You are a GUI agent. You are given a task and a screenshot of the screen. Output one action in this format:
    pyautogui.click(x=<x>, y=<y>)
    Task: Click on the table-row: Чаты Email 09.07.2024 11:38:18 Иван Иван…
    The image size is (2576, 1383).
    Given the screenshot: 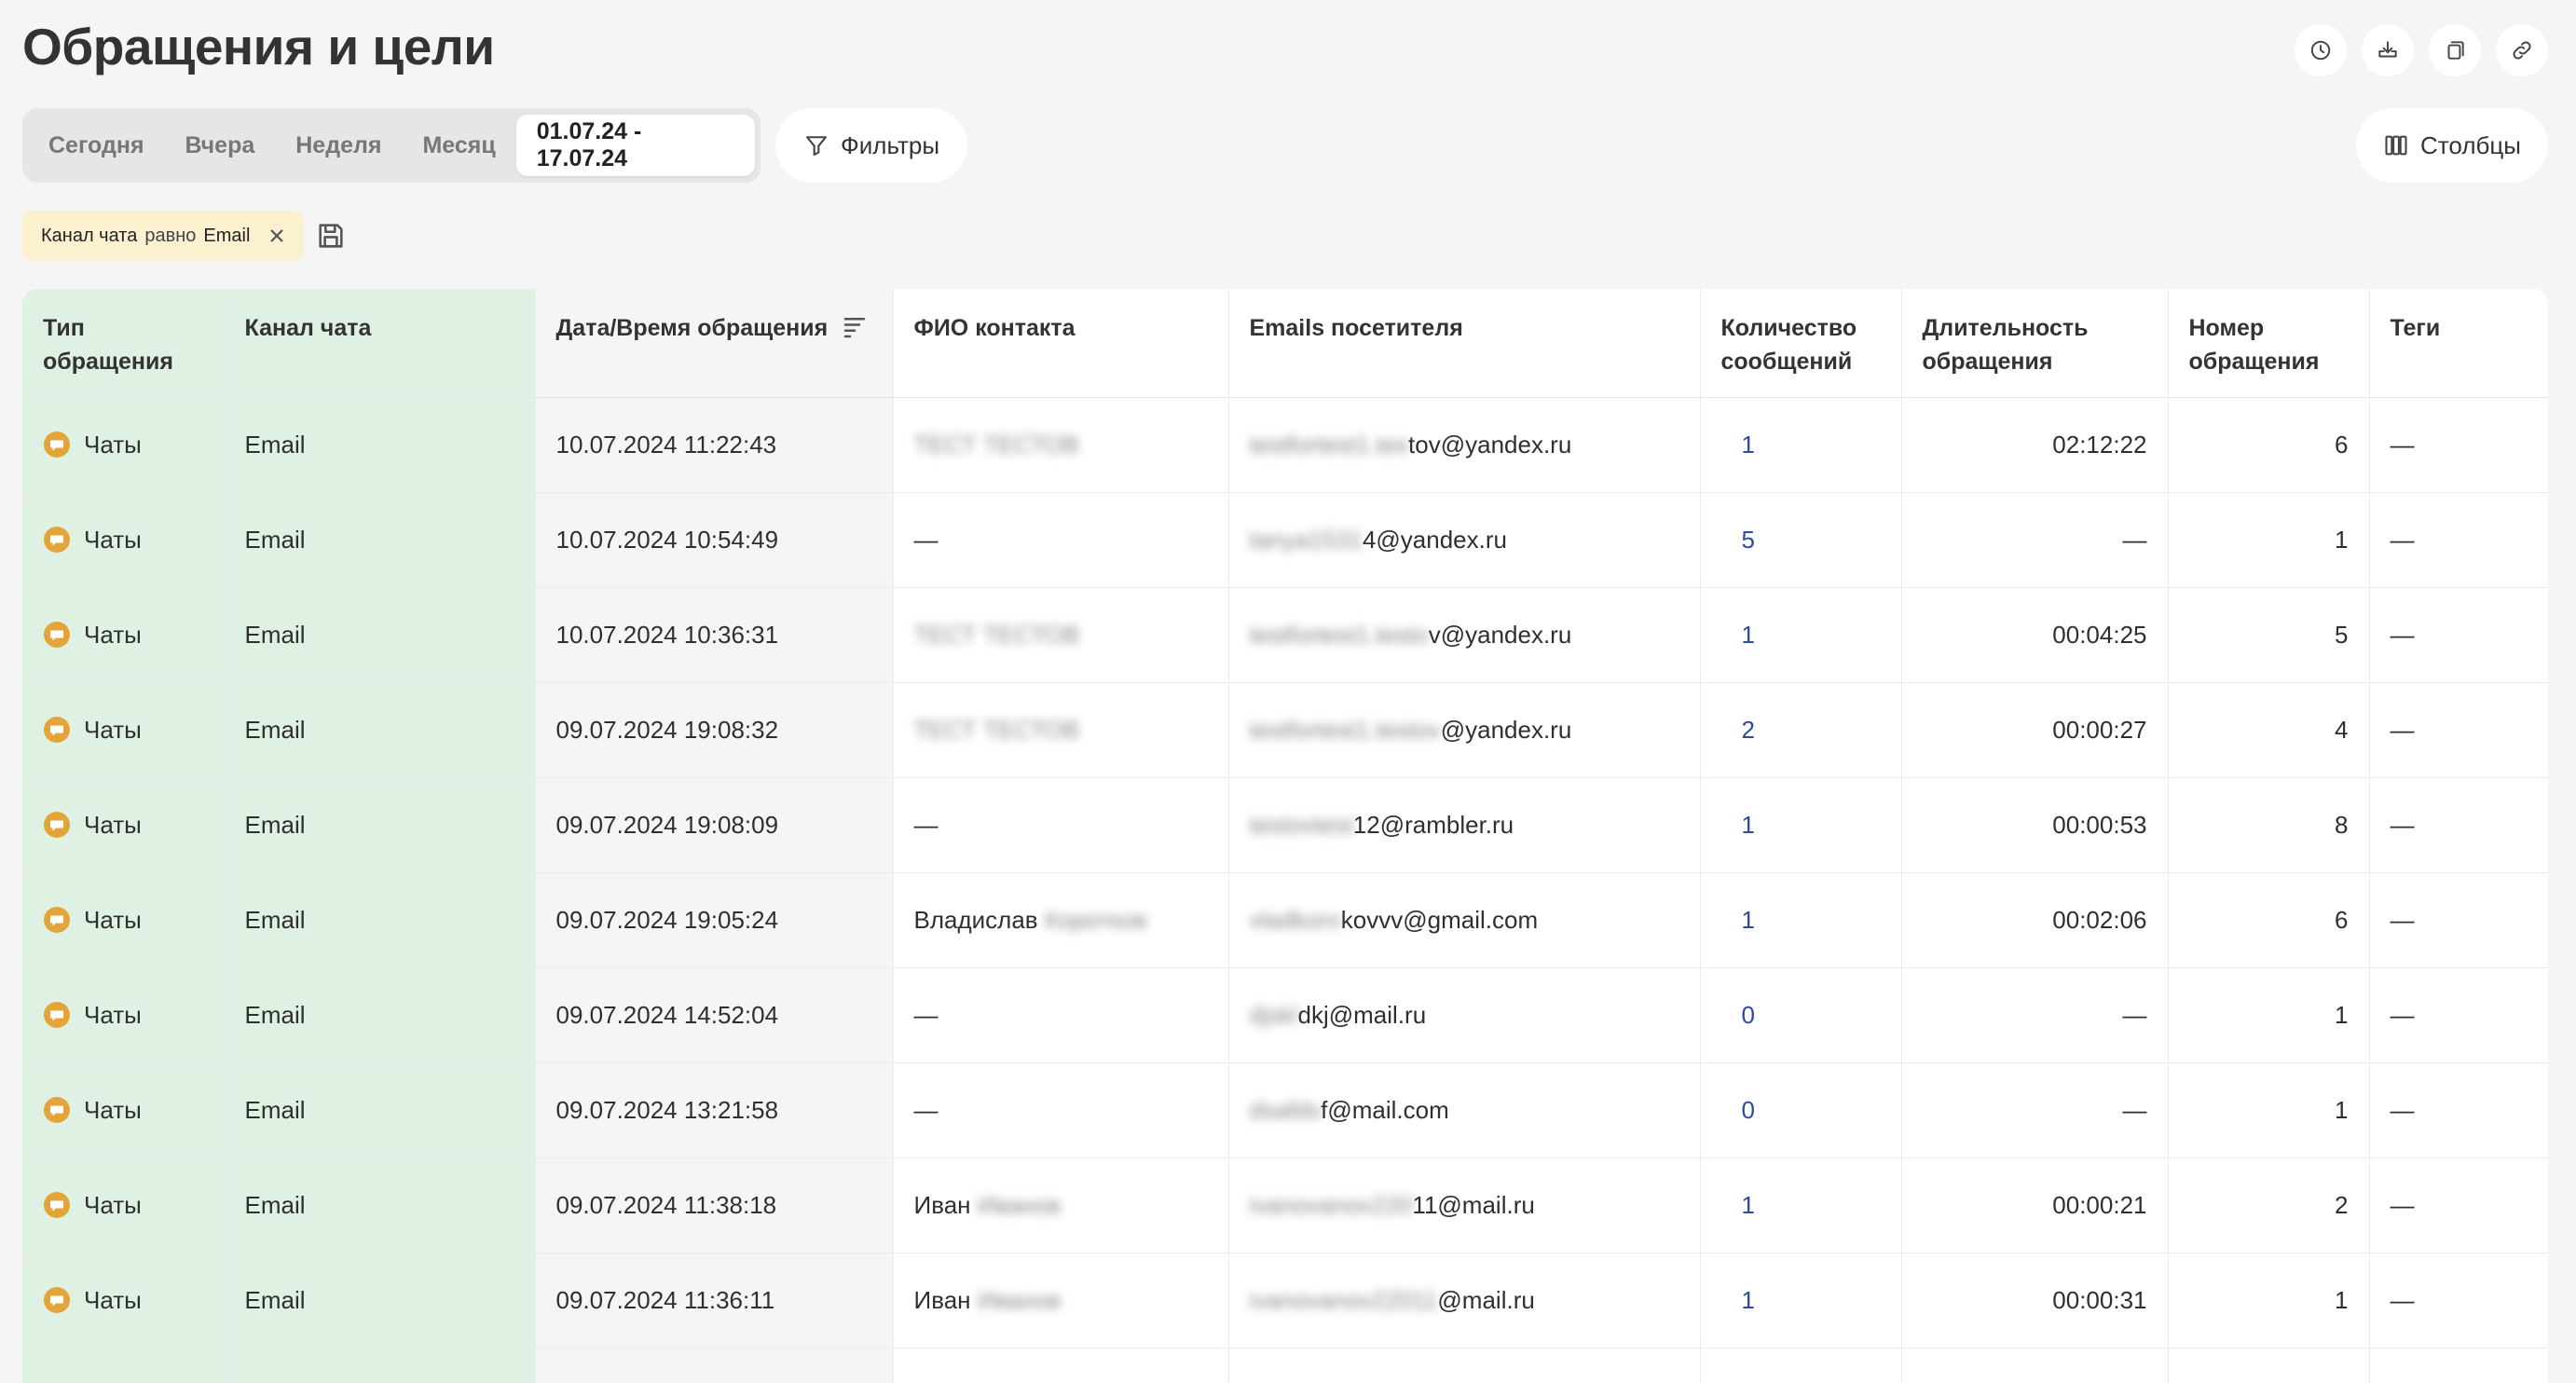 What is the action you would take?
    pyautogui.click(x=1285, y=1205)
    